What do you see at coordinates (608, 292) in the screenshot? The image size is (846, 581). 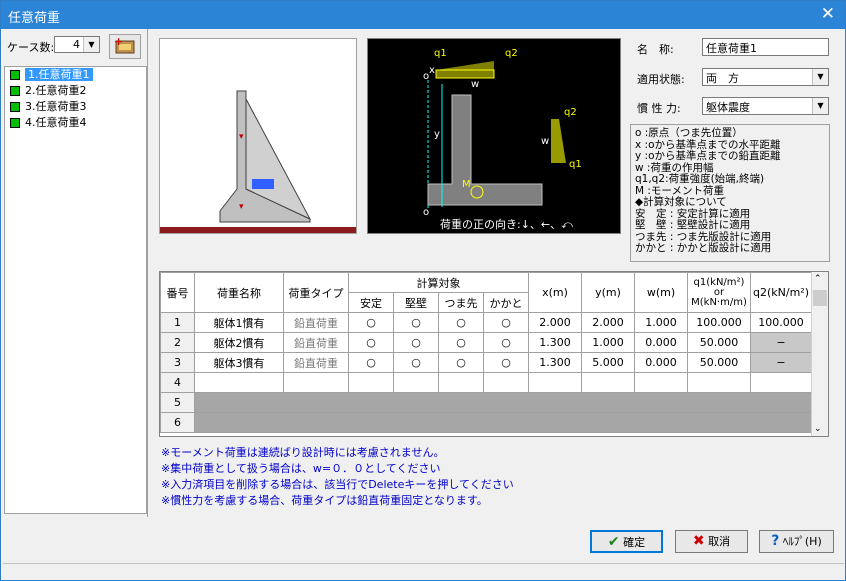 I see `col-y: y(m)` at bounding box center [608, 292].